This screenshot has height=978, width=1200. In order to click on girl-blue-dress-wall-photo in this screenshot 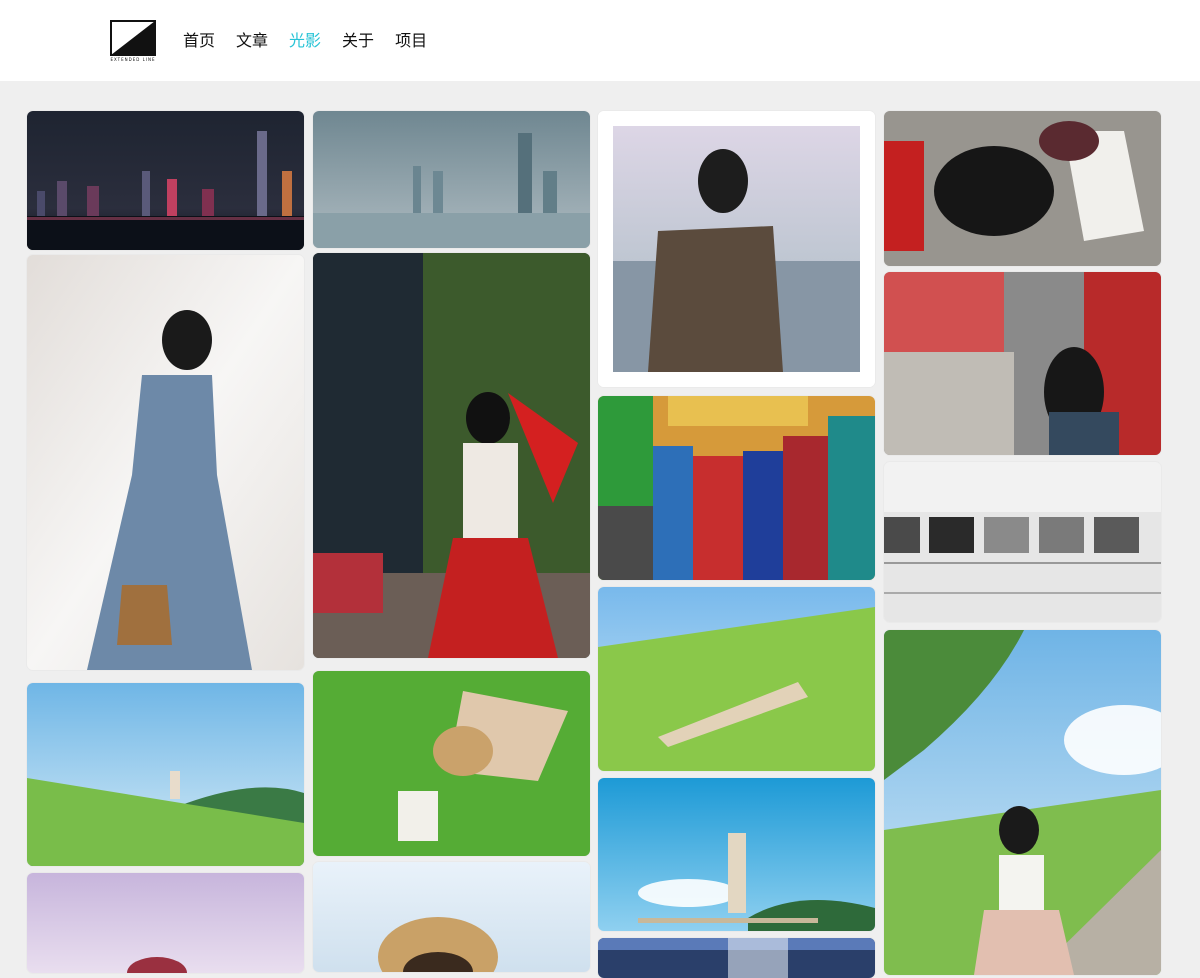, I will do `click(165, 462)`.